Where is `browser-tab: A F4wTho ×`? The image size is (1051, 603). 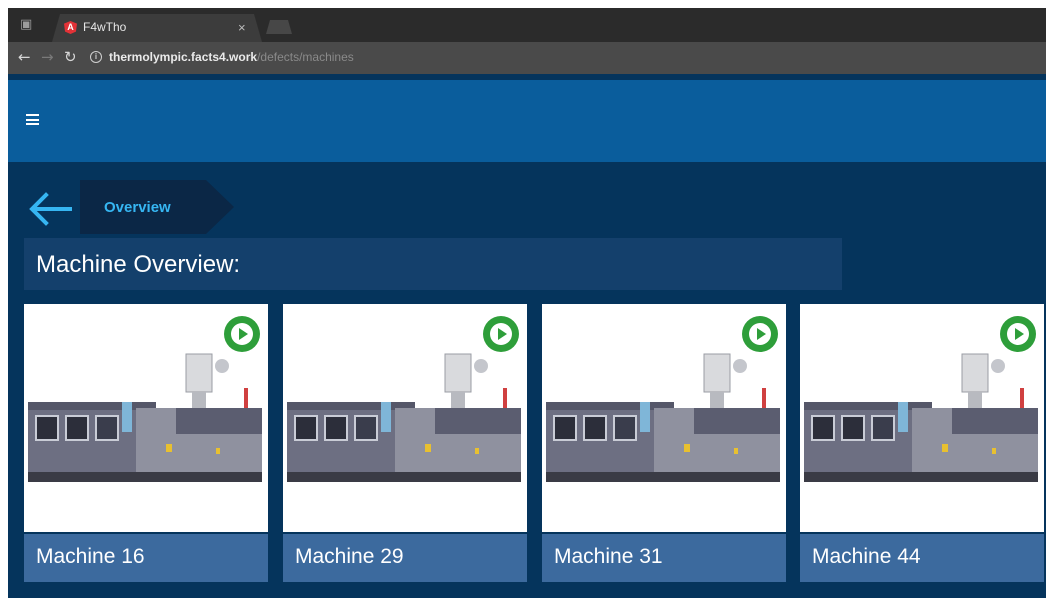
browser-tab: A F4wTho × is located at coordinates (157, 28).